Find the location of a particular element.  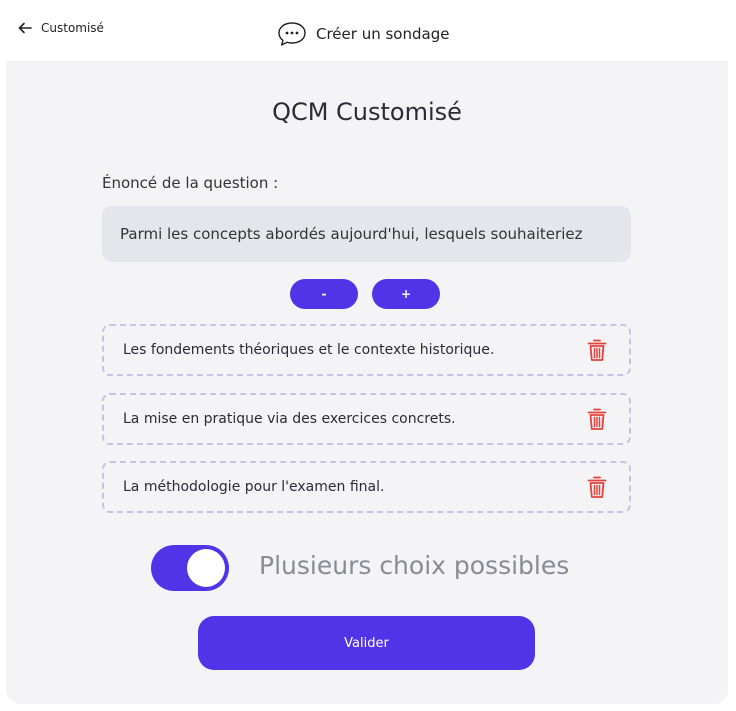

question-input is located at coordinates (366, 234).